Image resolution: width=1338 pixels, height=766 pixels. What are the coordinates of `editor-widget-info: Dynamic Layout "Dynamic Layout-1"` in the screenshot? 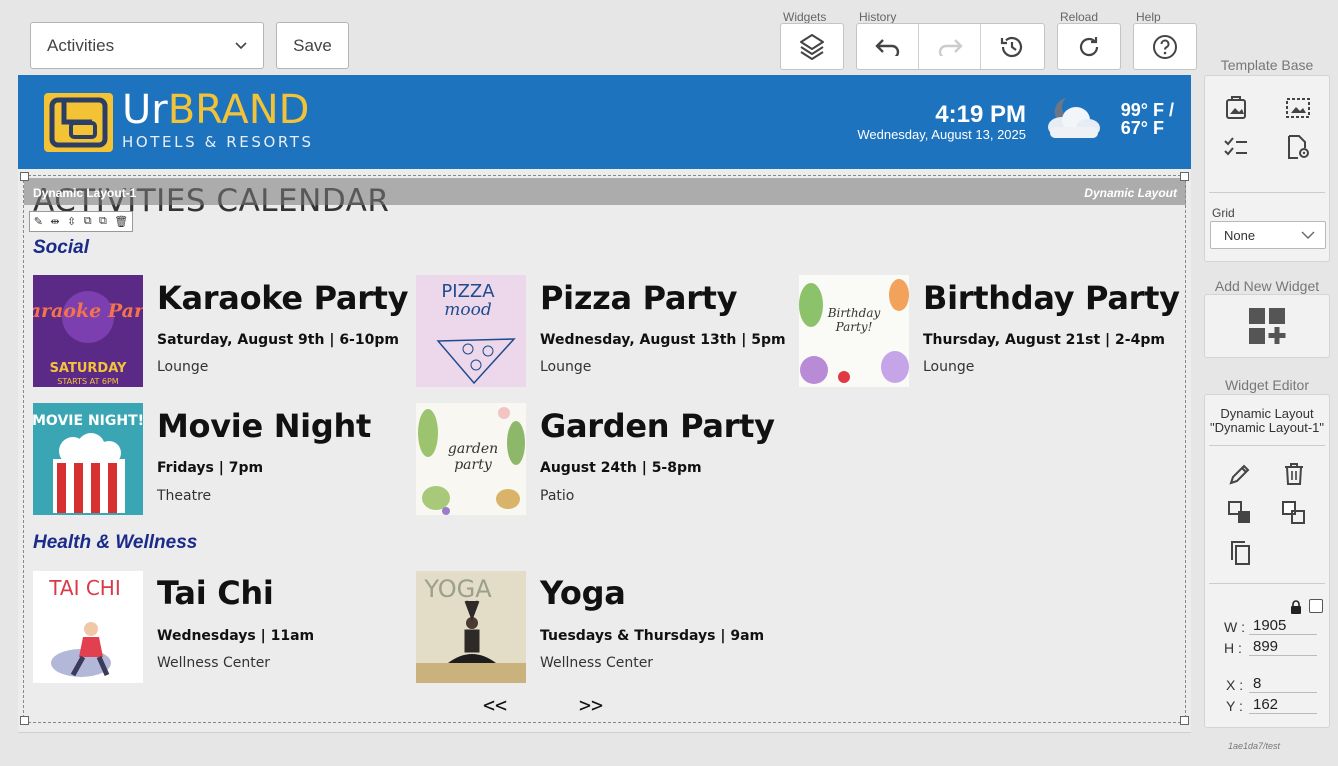 It's located at (1267, 421).